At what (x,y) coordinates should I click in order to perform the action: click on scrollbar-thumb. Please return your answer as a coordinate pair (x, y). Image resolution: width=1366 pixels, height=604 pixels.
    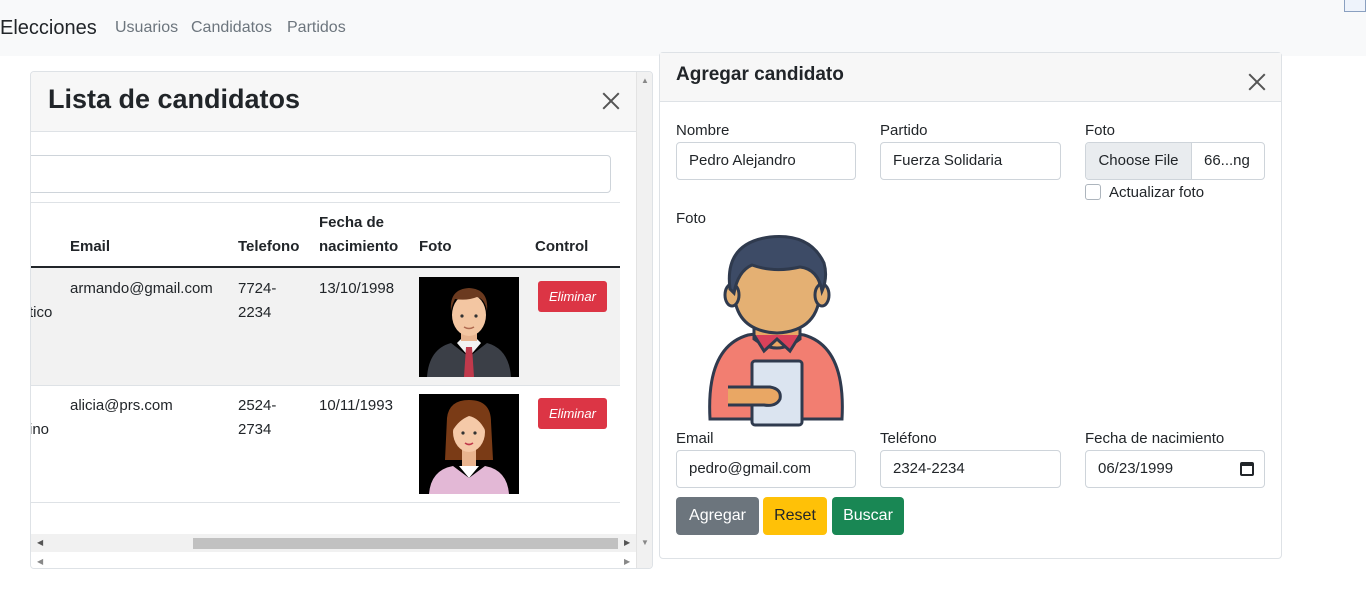
    Looking at the image, I should click on (405, 543).